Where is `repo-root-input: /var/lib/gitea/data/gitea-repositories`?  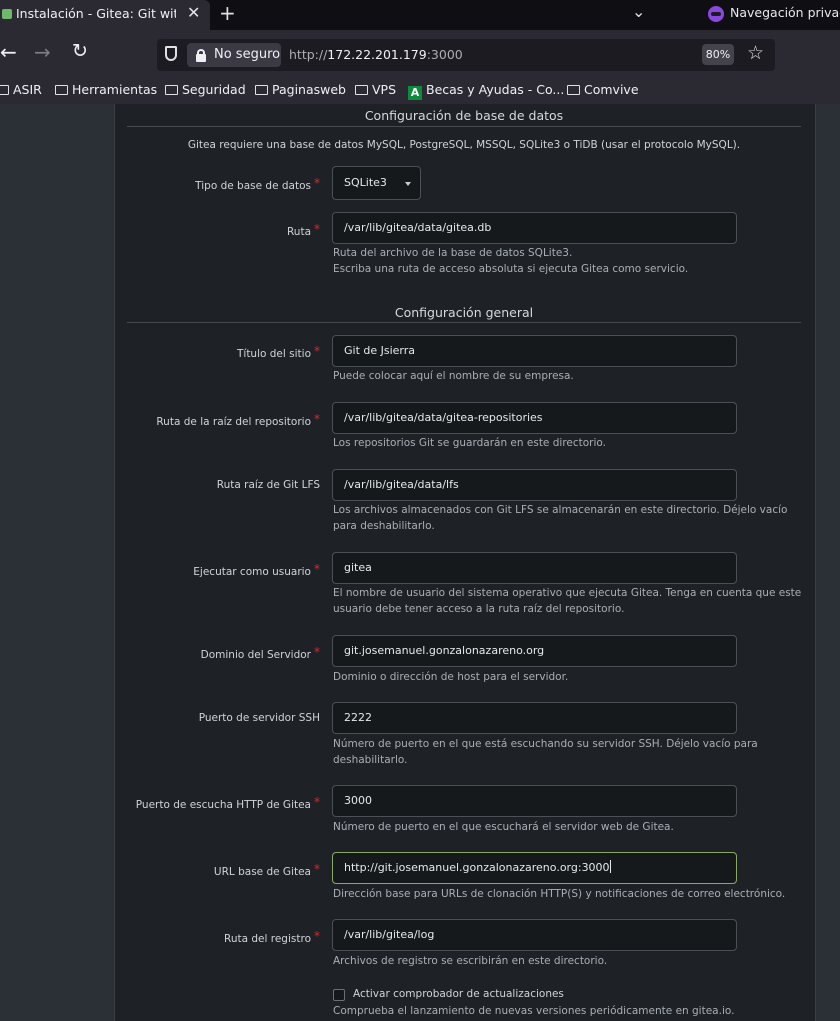
repo-root-input: /var/lib/gitea/data/gitea-repositories is located at coordinates (534, 418).